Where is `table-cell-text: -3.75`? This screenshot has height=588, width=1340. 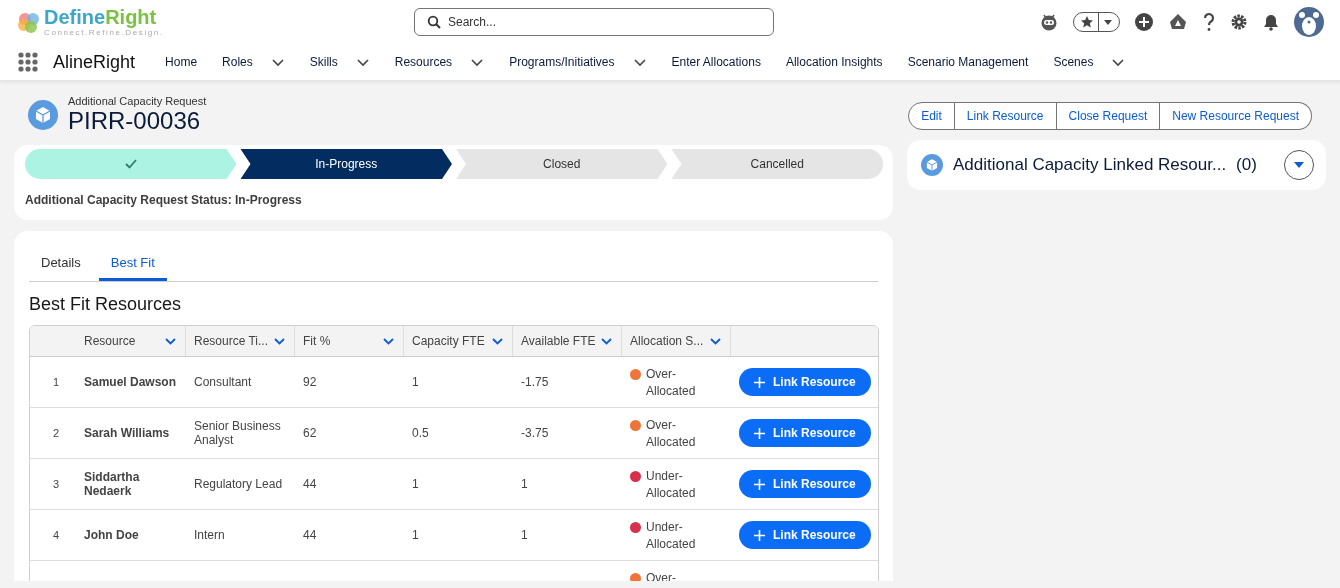 table-cell-text: -3.75 is located at coordinates (535, 433).